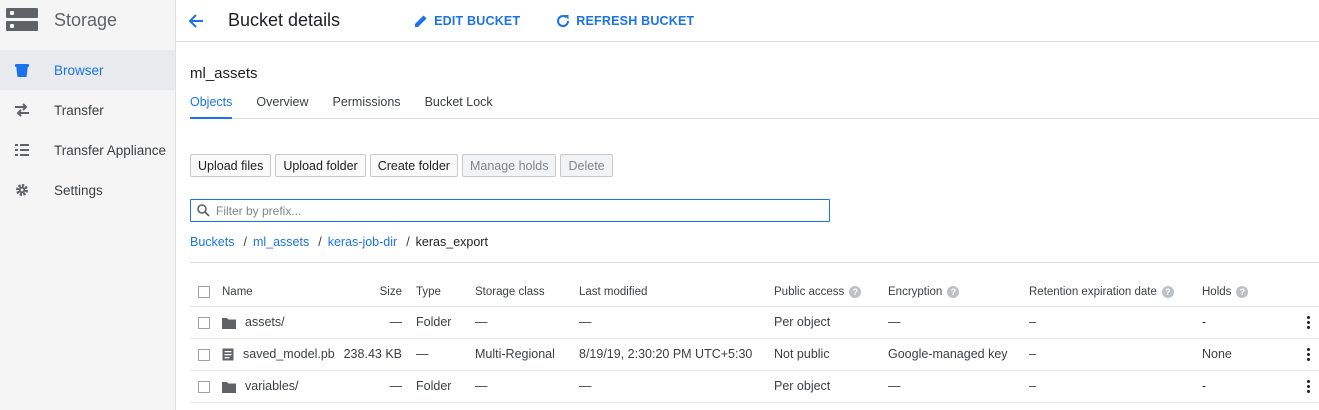 The width and height of the screenshot is (1319, 410). What do you see at coordinates (421, 21) in the screenshot?
I see `pencil-icon` at bounding box center [421, 21].